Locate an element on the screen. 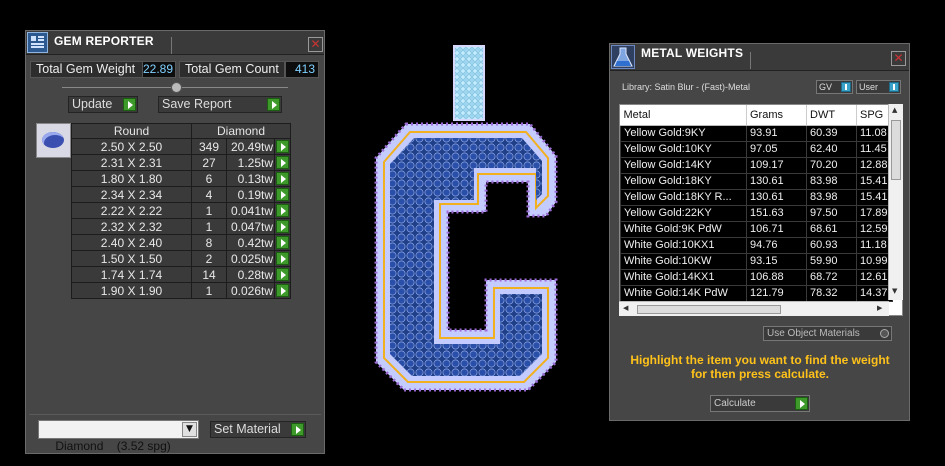 This screenshot has width=945, height=466. column-header-grams: Grams is located at coordinates (776, 115).